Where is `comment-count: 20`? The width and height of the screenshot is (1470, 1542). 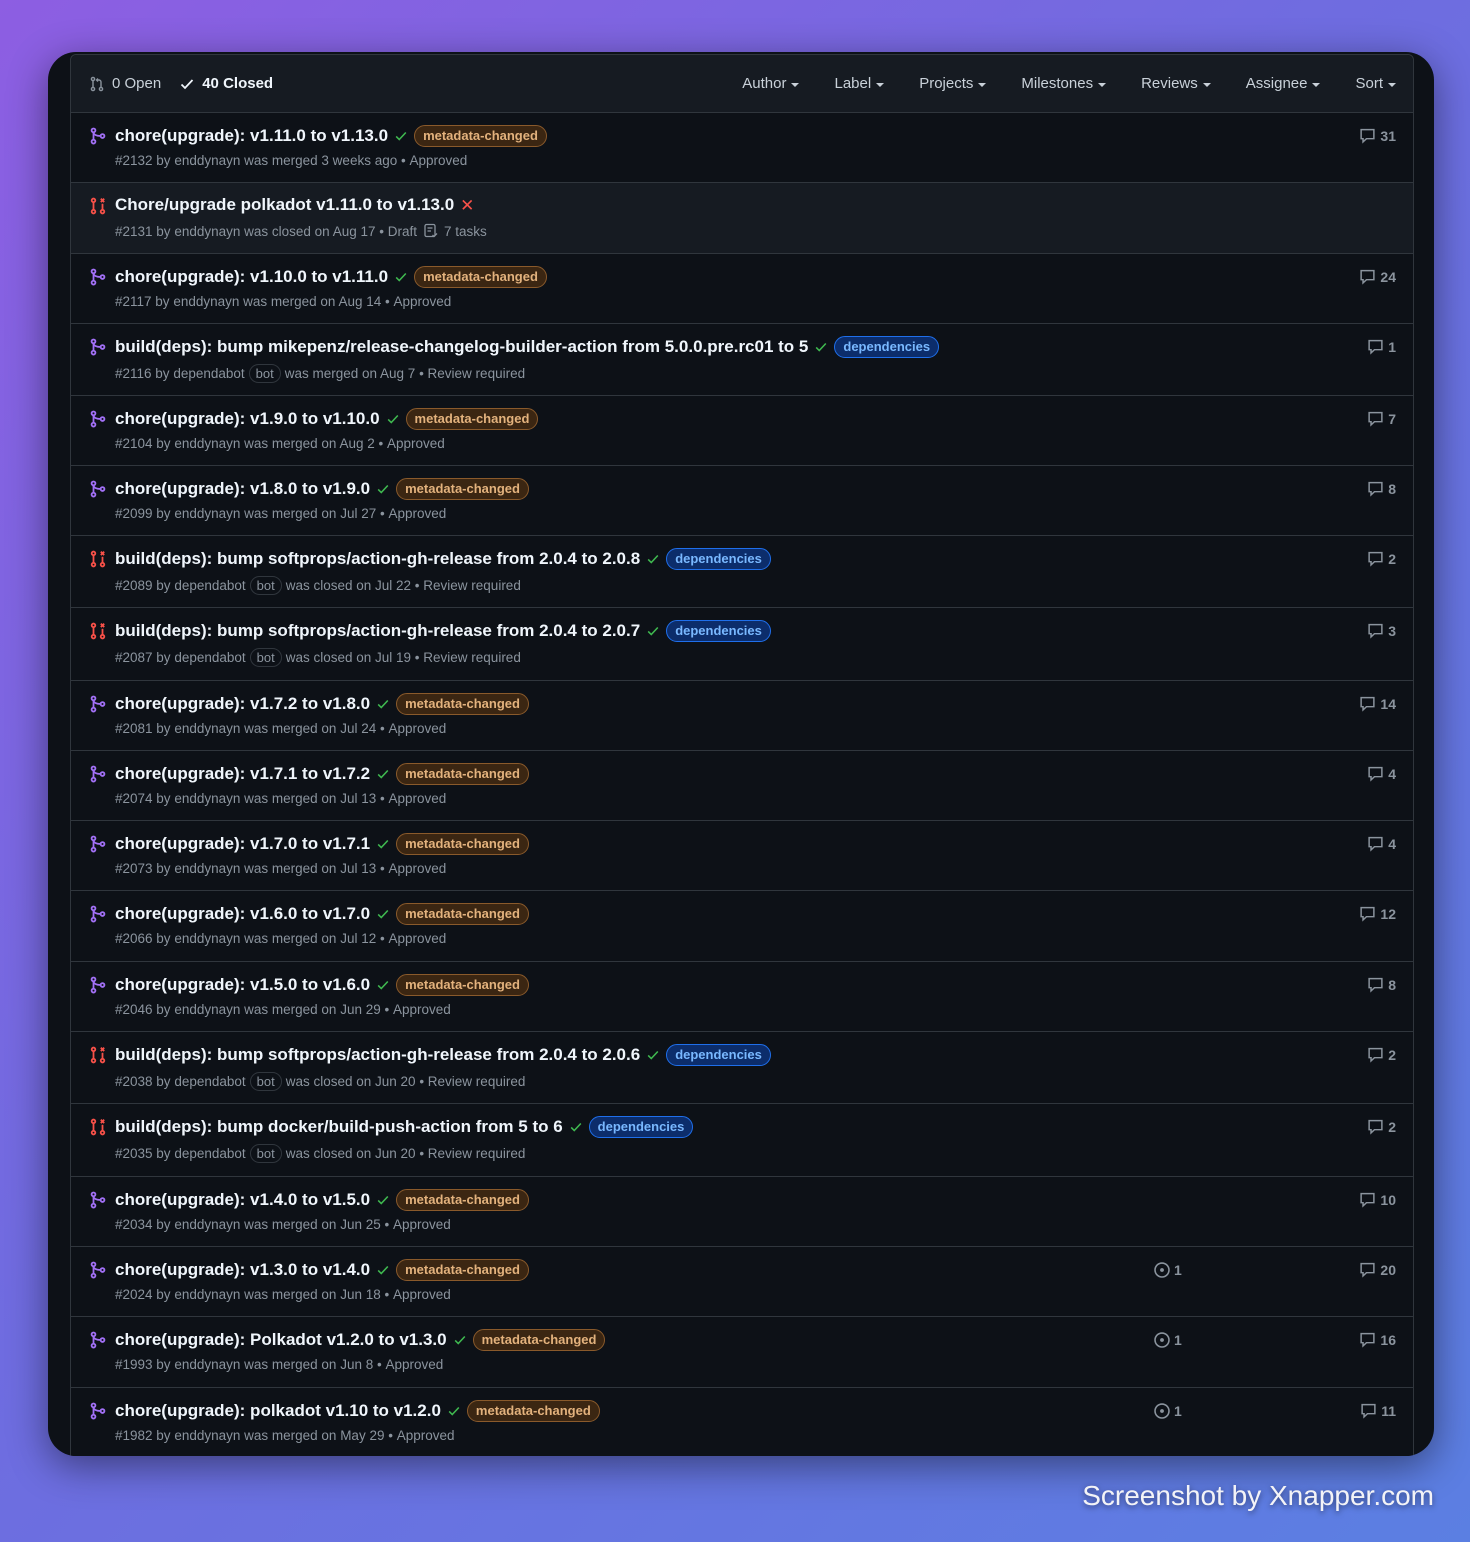 comment-count: 20 is located at coordinates (1377, 1269).